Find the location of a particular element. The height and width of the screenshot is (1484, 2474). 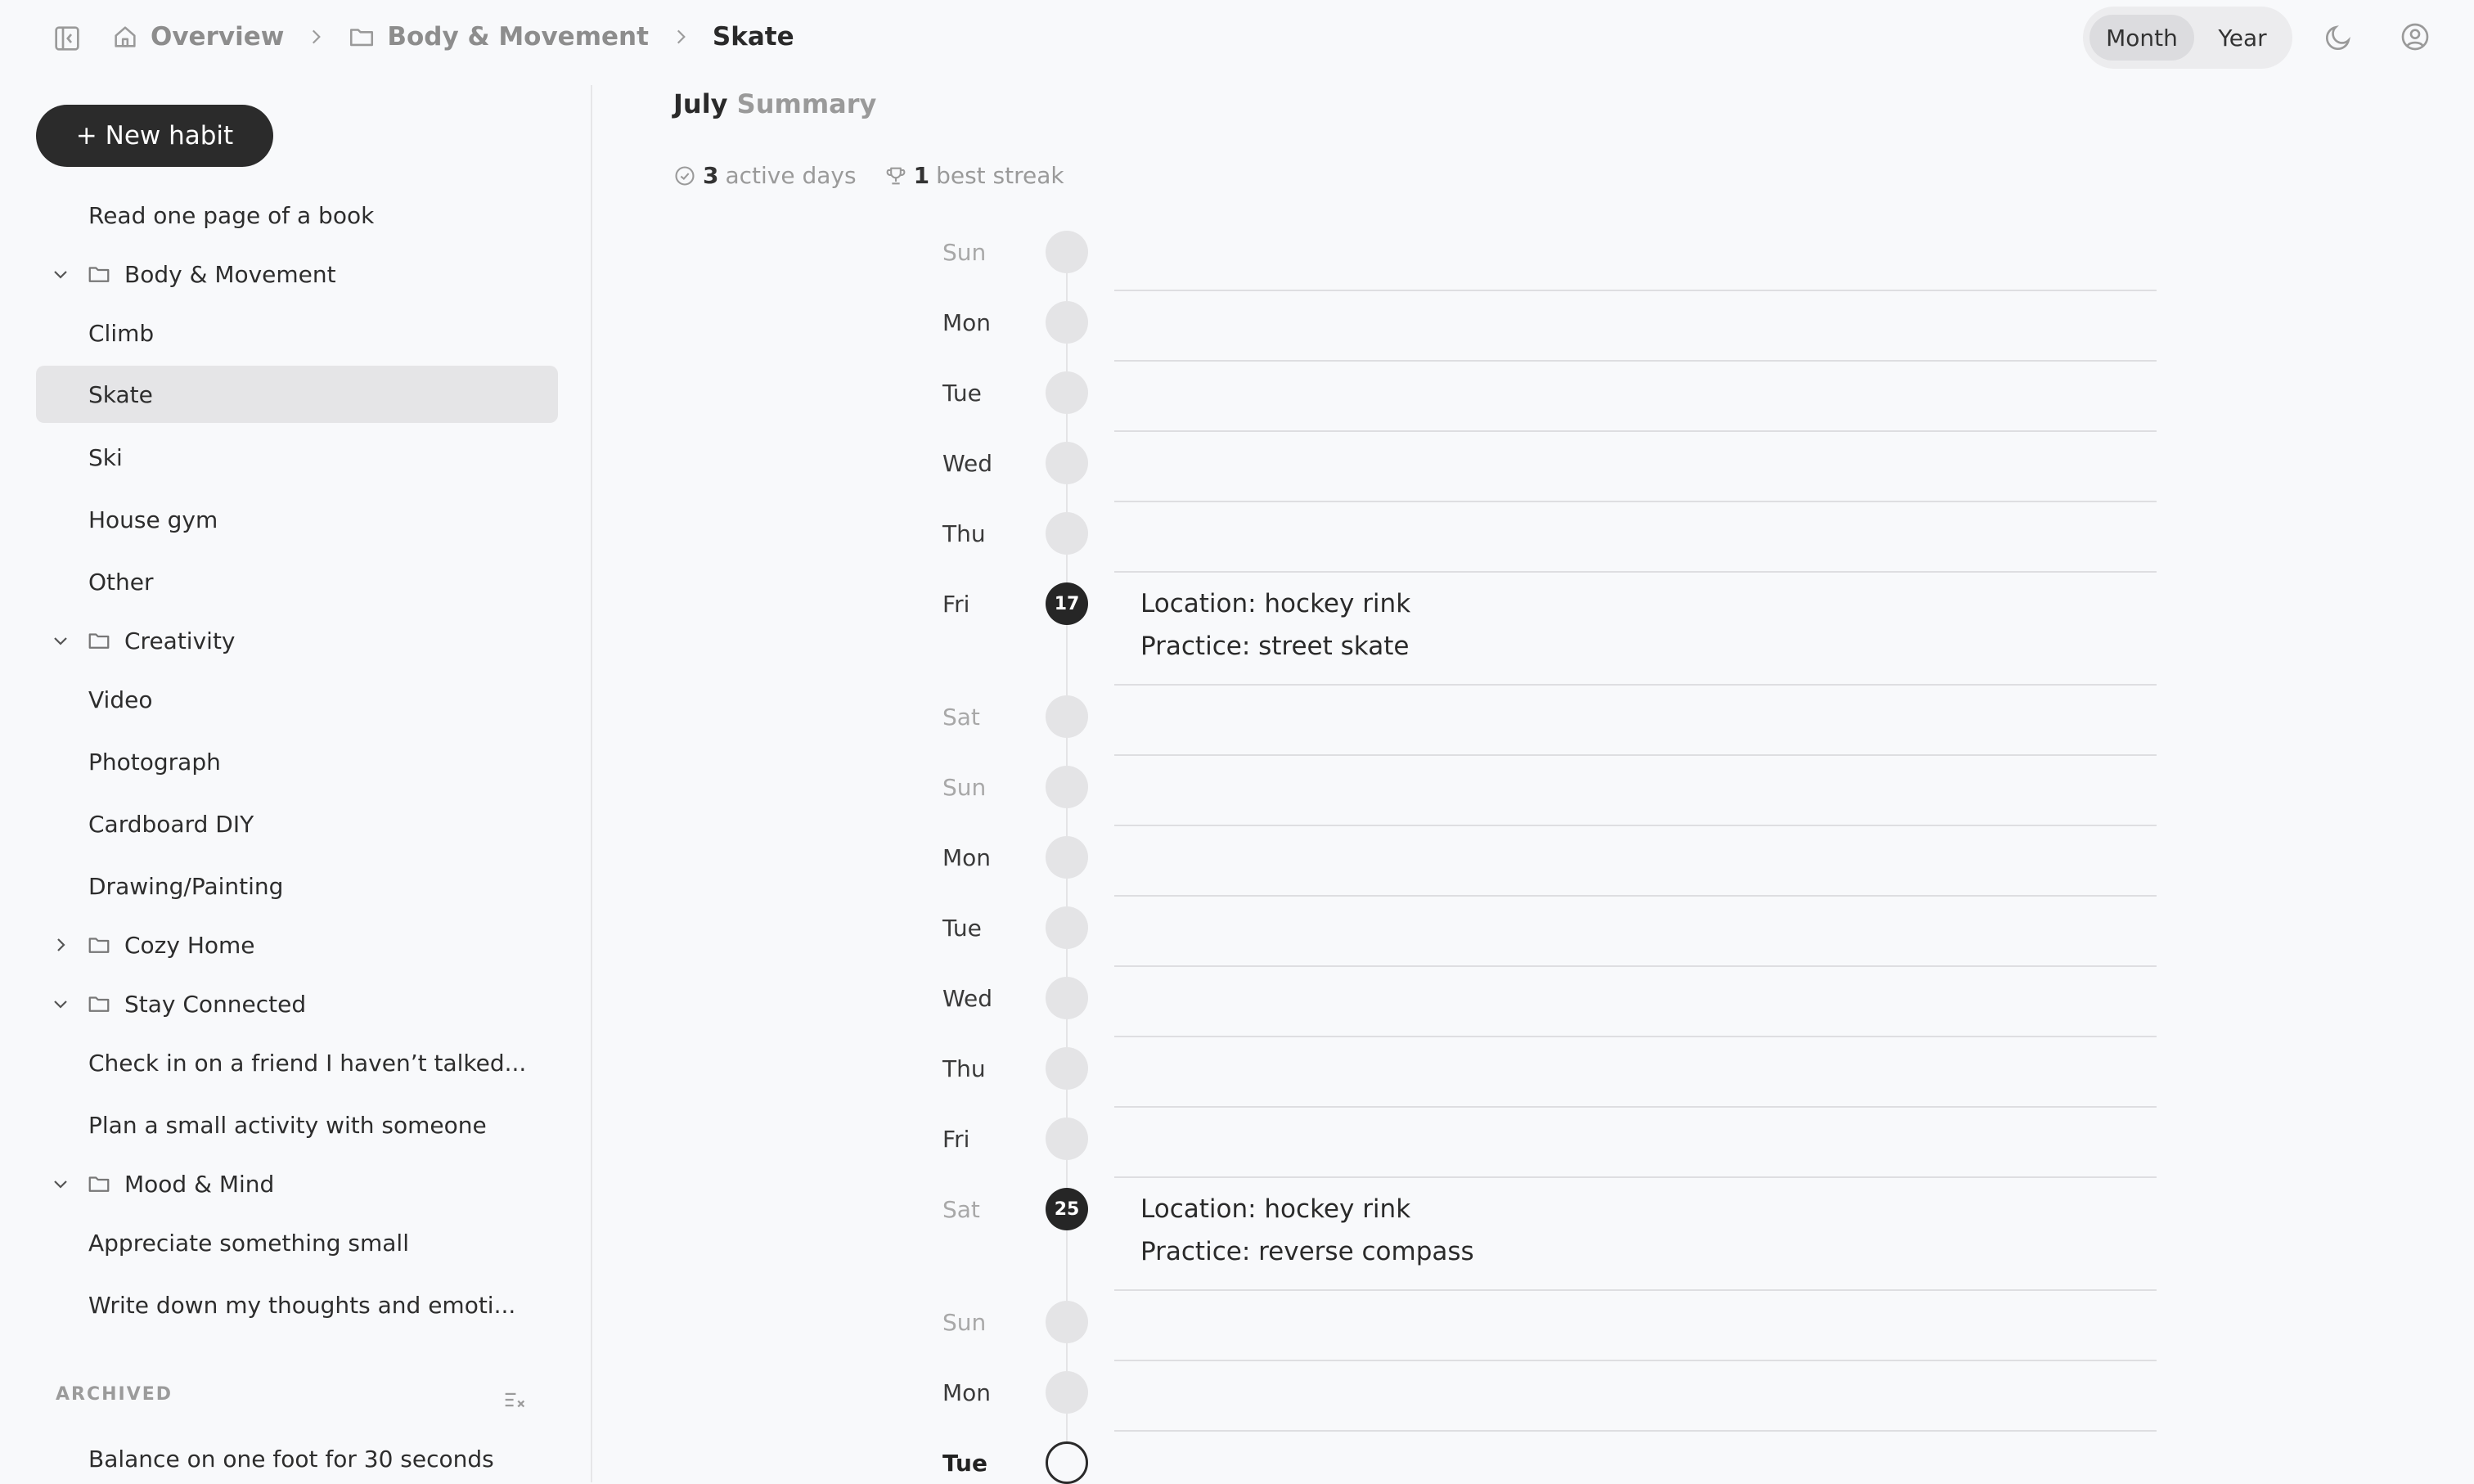

new-habit-button: + New habit is located at coordinates (154, 136).